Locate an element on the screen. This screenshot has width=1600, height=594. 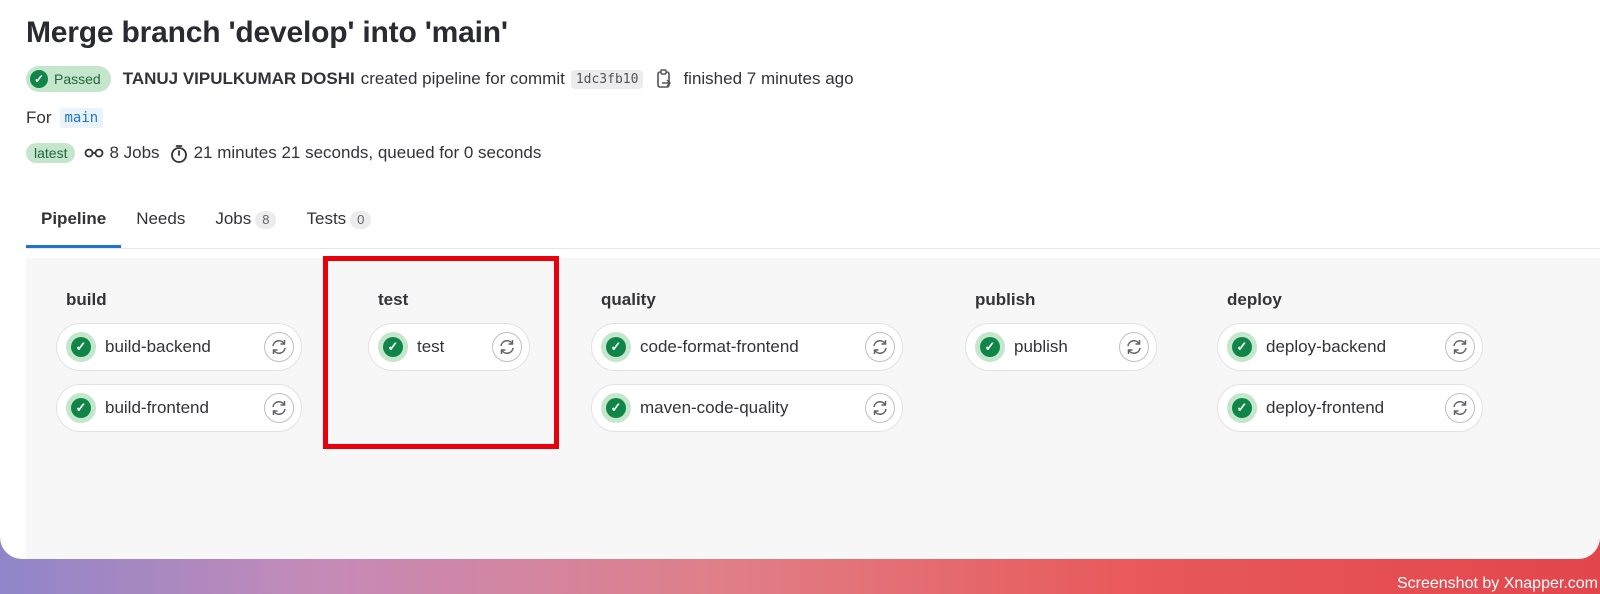
tabs-divider is located at coordinates (813, 248).